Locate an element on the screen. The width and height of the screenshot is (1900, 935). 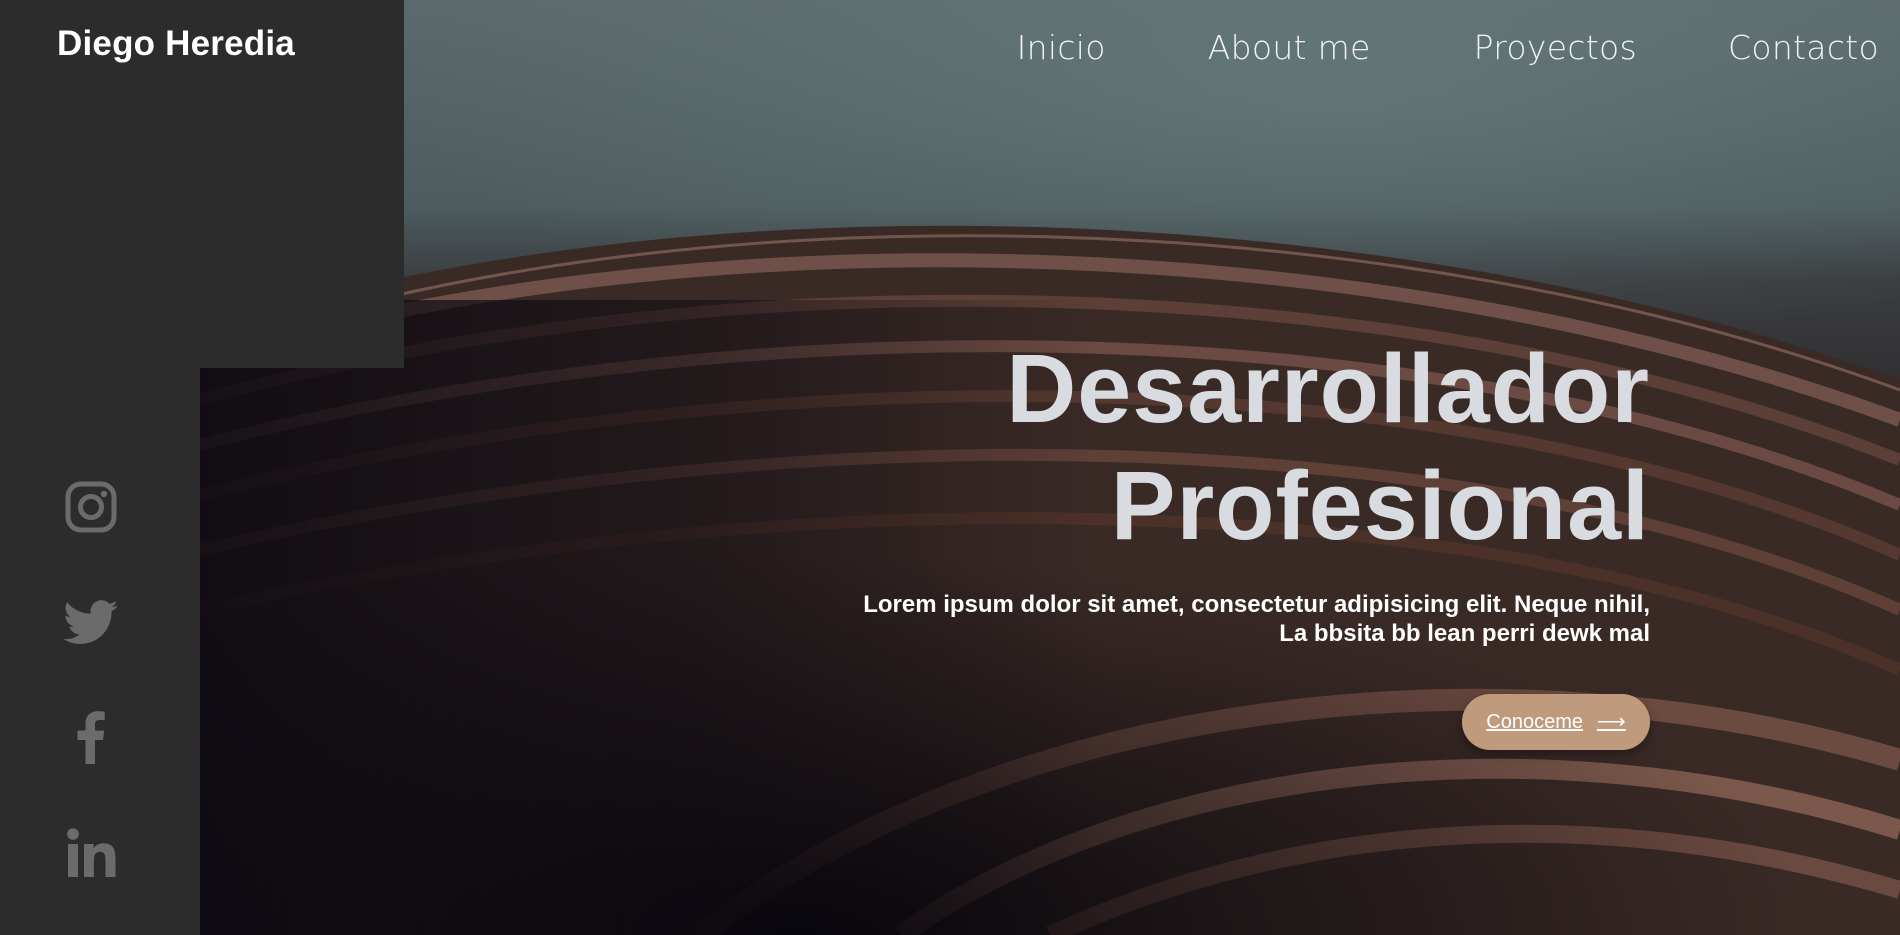
main-nav: Inicio About me Proyectos Contacto is located at coordinates (1448, 47).